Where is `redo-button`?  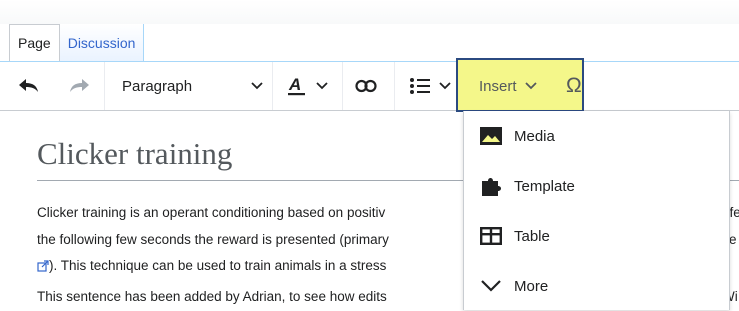 redo-button is located at coordinates (79, 86).